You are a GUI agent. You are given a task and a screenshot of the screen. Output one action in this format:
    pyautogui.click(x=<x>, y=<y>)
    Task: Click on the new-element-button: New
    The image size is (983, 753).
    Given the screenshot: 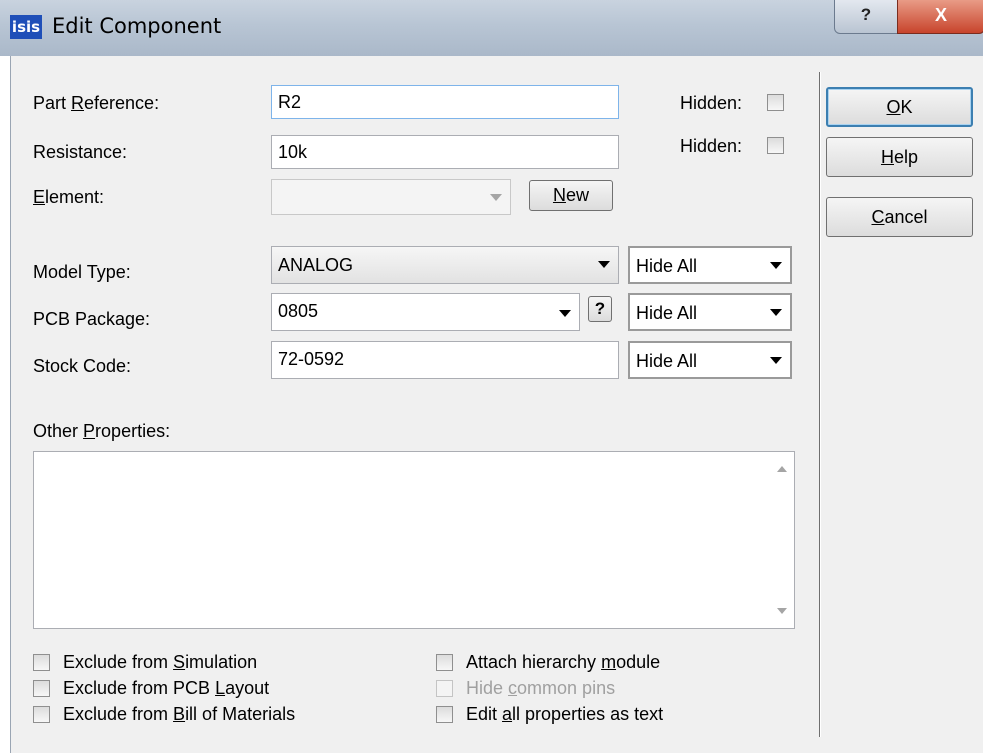 What is the action you would take?
    pyautogui.click(x=571, y=195)
    